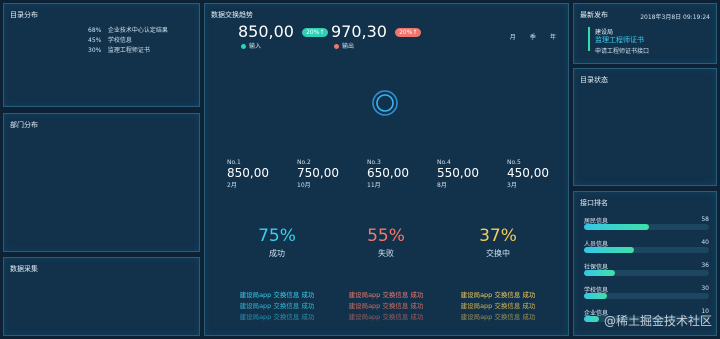 The height and width of the screenshot is (339, 720). What do you see at coordinates (622, 51) in the screenshot?
I see `release-desc: 申请工程师证书接口` at bounding box center [622, 51].